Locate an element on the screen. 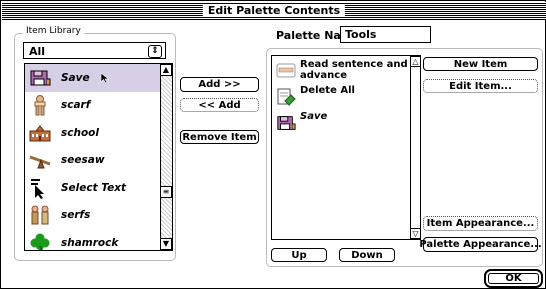 This screenshot has width=546, height=289. list-item-label: school is located at coordinates (80, 132).